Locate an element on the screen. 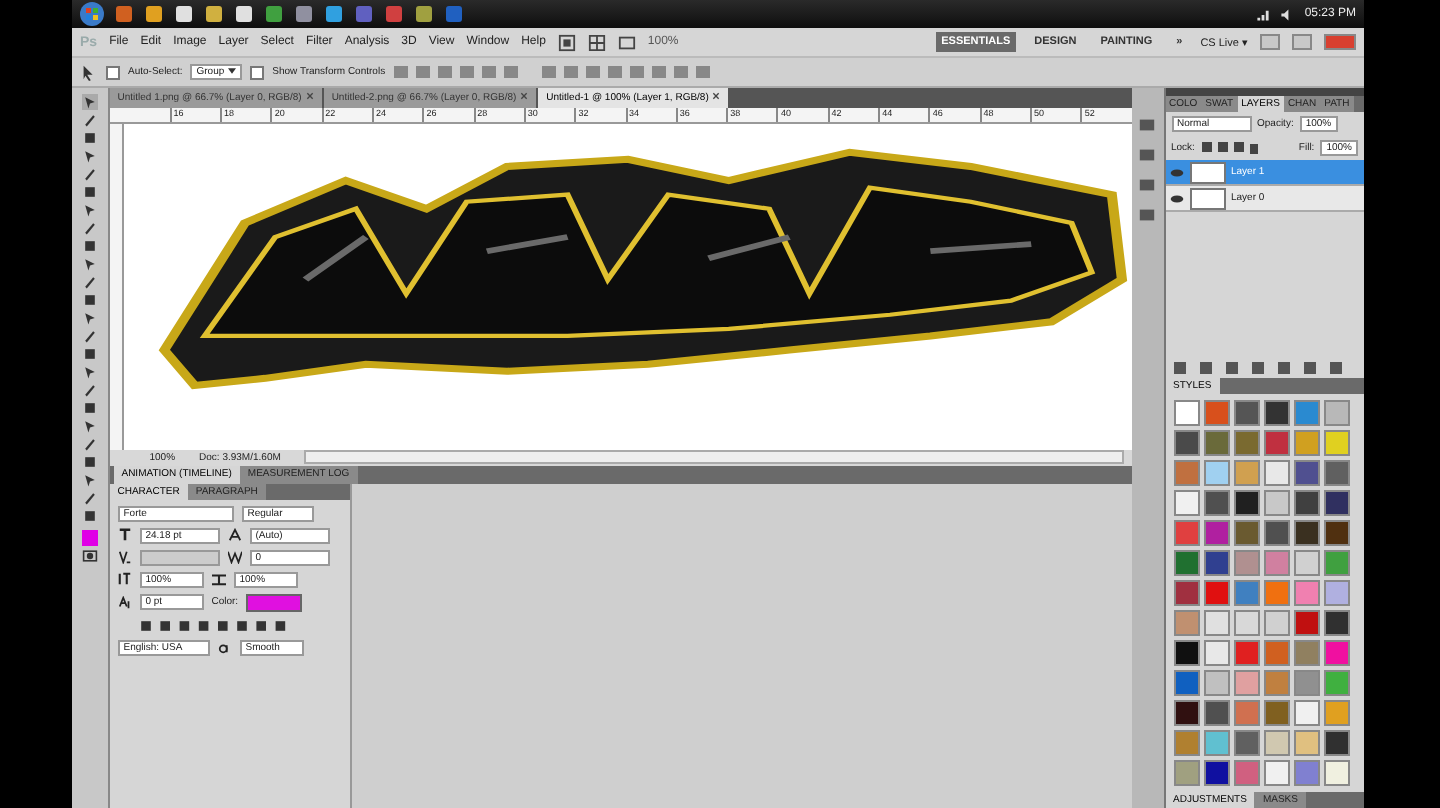  baseline-shift-icon is located at coordinates (124, 602).